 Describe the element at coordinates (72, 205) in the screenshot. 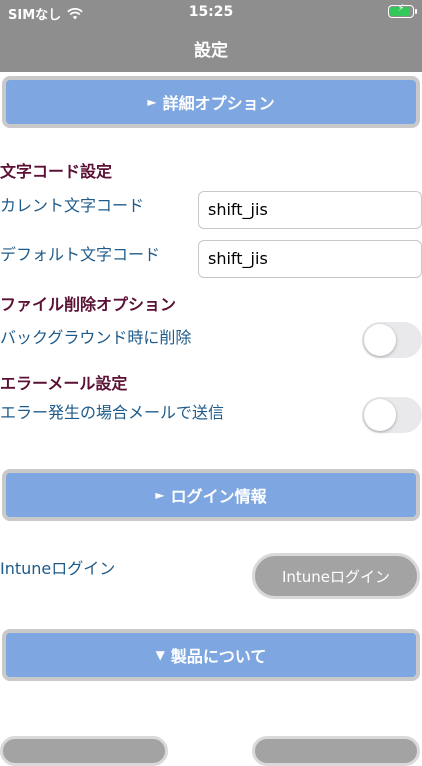

I see `current-charset-label: カレント文字コード` at that location.